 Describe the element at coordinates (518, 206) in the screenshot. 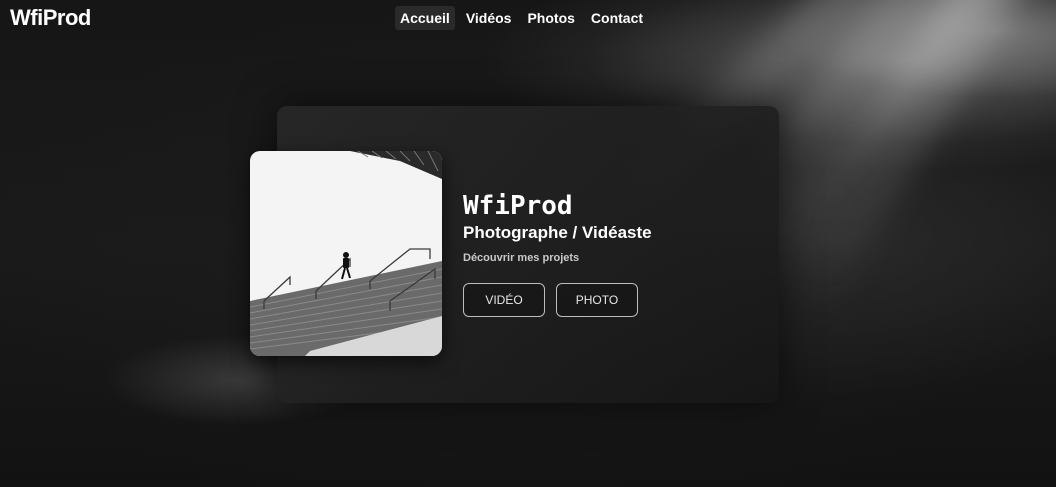

I see `hero-title: WfiProd` at that location.